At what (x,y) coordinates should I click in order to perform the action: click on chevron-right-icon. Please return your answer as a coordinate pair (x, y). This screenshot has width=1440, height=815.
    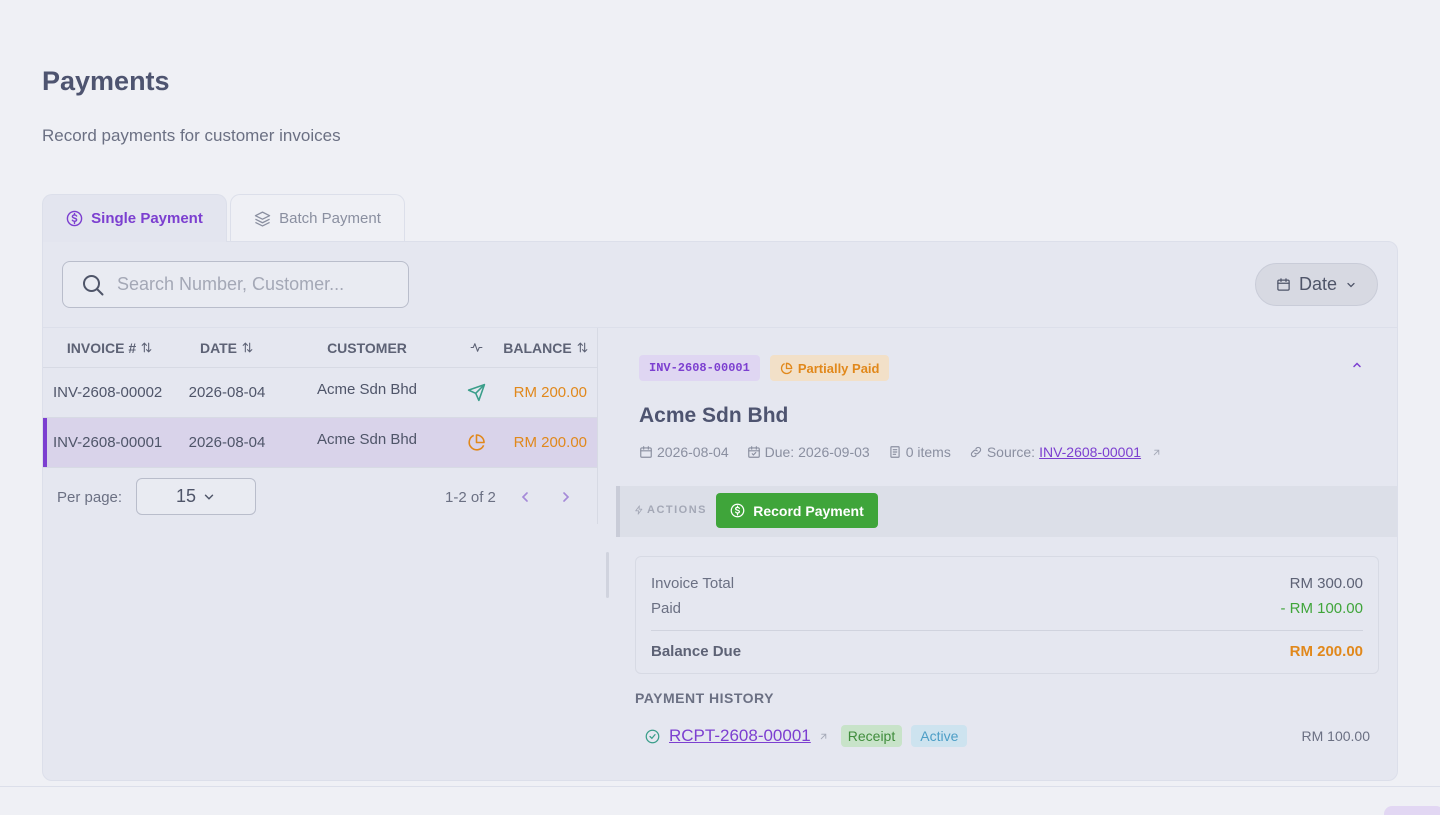
    Looking at the image, I should click on (566, 497).